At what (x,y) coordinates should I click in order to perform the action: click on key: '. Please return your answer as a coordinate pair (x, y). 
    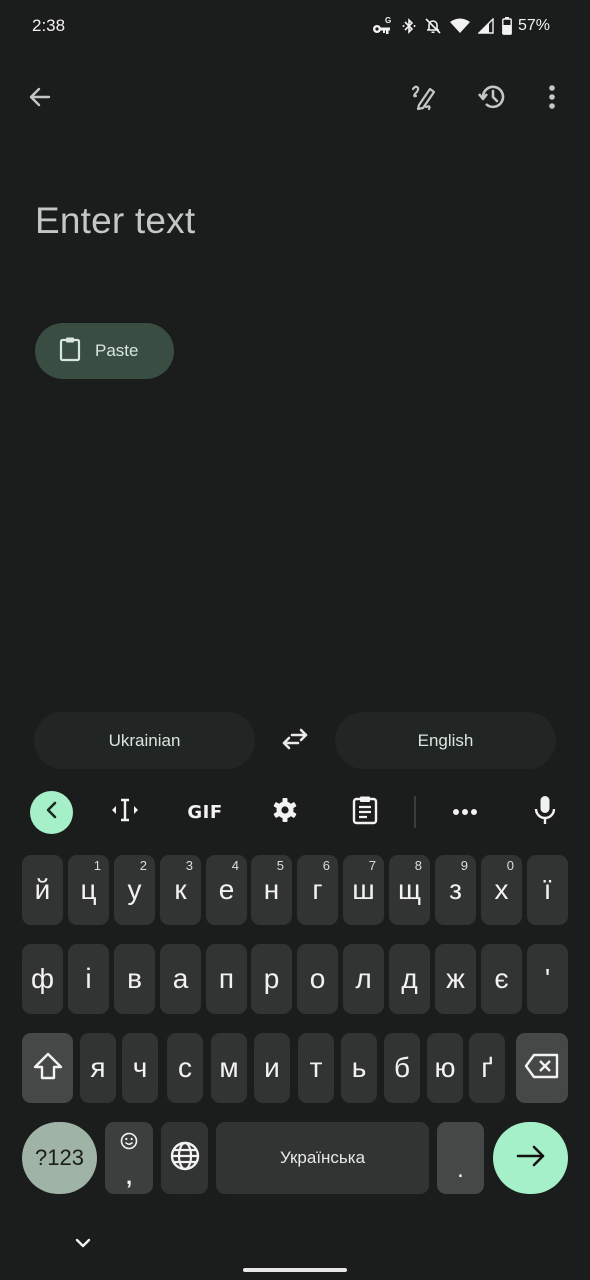
    Looking at the image, I should click on (547, 979).